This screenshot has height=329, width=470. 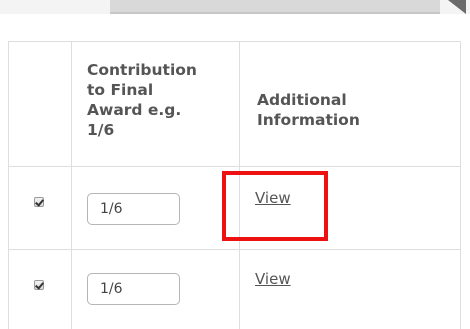 I want to click on column-header-contribution: Contribution to Final Award e.g. 1/6, so click(x=162, y=100).